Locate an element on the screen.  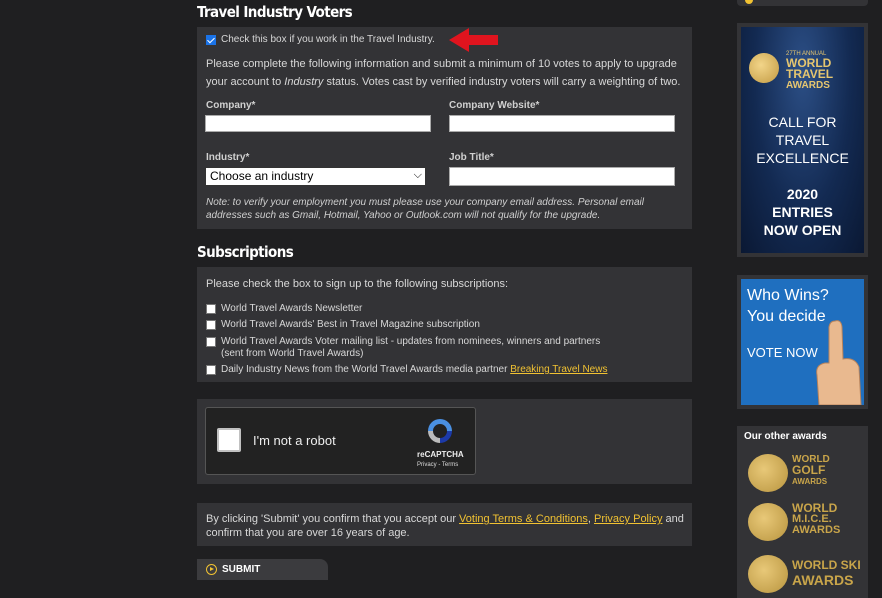
mice-logo-icon is located at coordinates (768, 522).